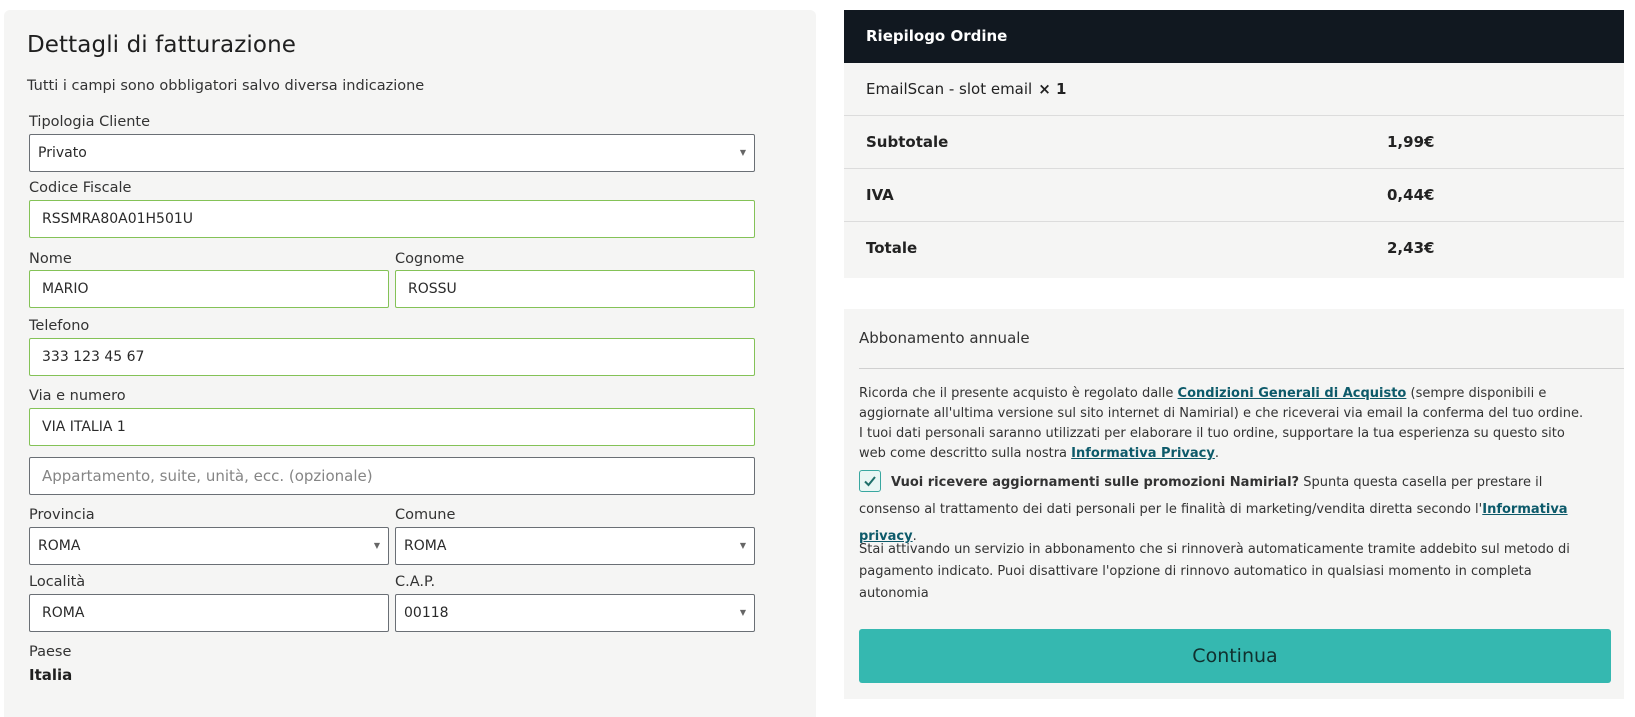  Describe the element at coordinates (62, 153) in the screenshot. I see `customer-type-value: Privato` at that location.